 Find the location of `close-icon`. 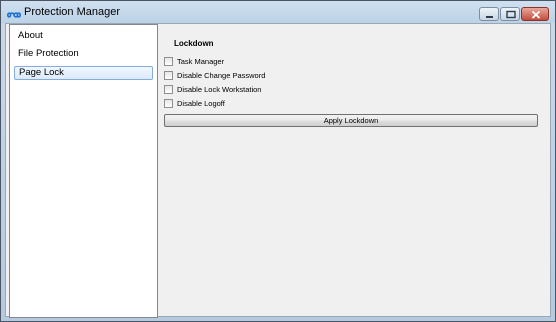

close-icon is located at coordinates (536, 14).